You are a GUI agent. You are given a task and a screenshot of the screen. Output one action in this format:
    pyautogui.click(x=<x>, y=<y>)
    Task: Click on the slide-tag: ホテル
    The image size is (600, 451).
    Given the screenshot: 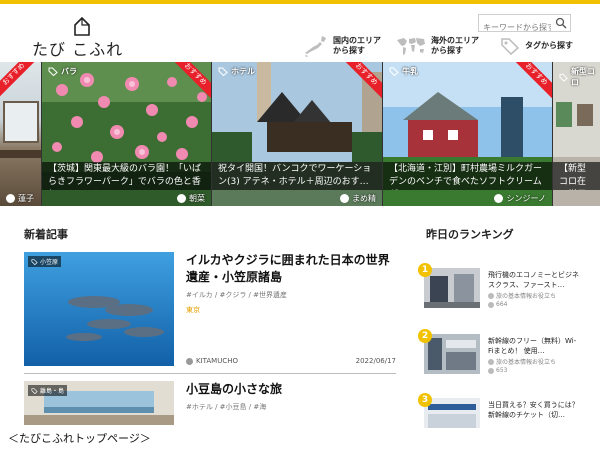 What is the action you would take?
    pyautogui.click(x=236, y=71)
    